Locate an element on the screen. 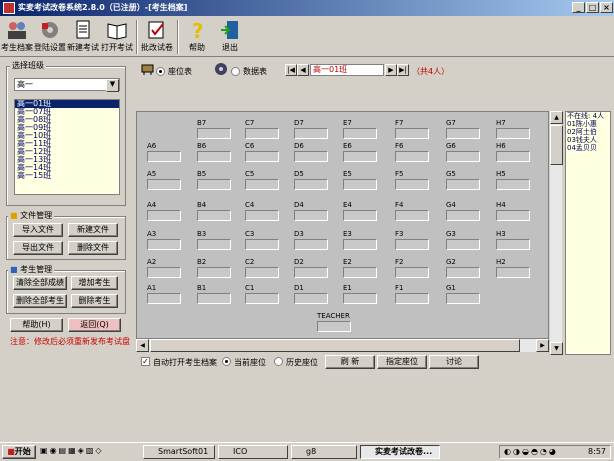  chevron-down-icon: ▼ is located at coordinates (112, 85).